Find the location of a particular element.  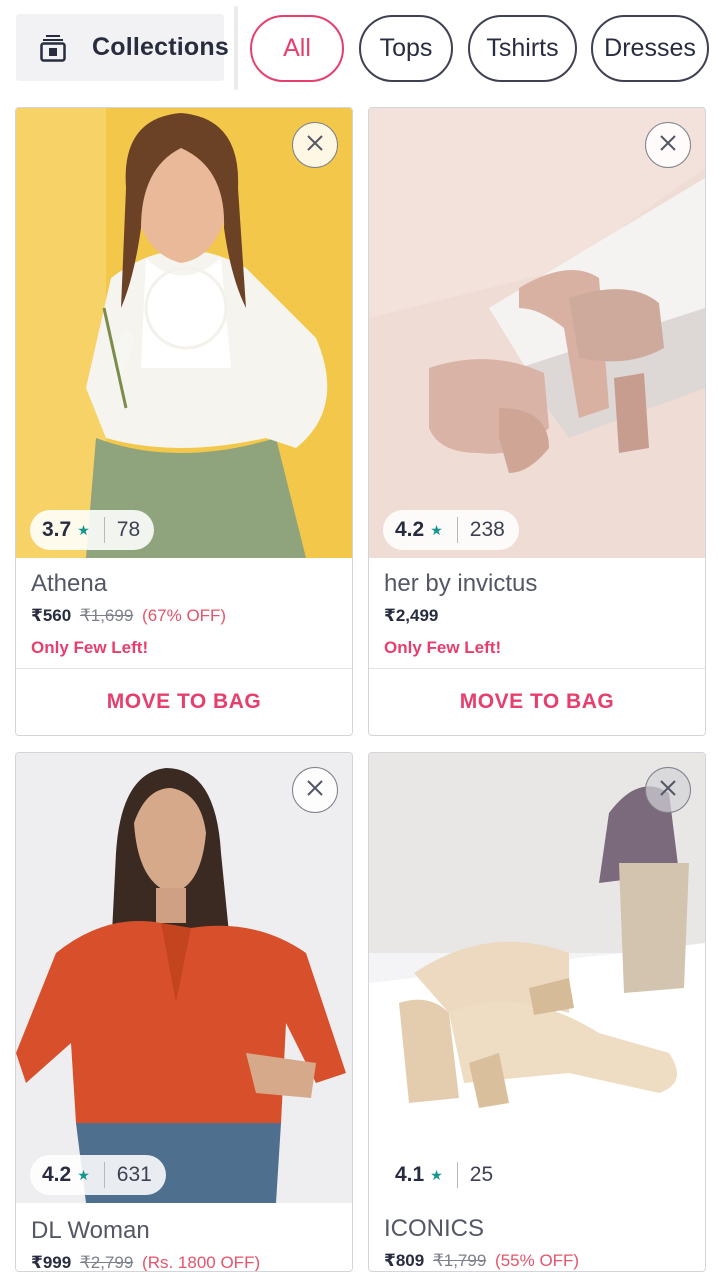

filter-chip-label: Tshirts is located at coordinates (522, 48).